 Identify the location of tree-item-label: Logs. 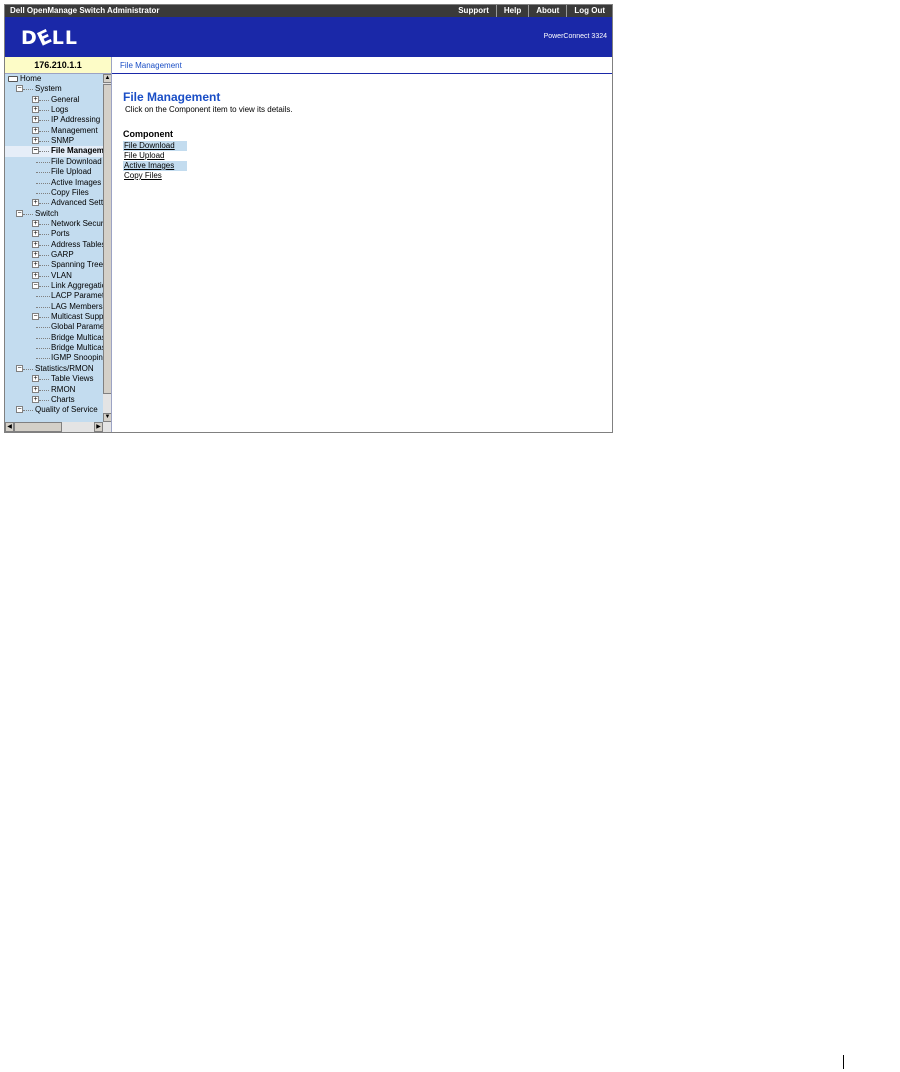
(60, 110).